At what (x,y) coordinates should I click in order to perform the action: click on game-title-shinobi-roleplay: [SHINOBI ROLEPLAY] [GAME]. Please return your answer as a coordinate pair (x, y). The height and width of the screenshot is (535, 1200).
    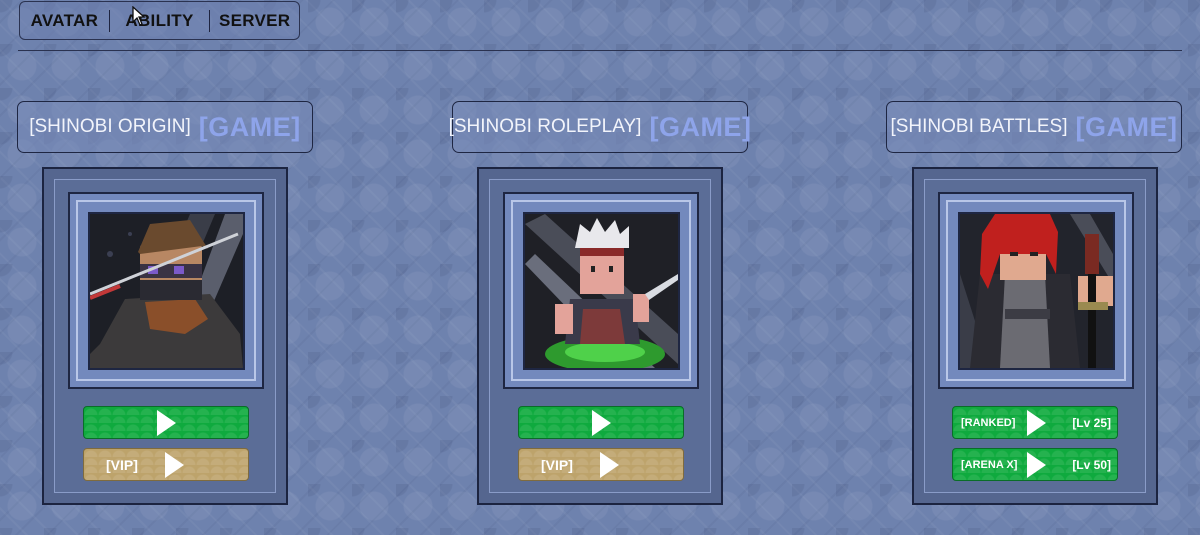
    Looking at the image, I should click on (600, 127).